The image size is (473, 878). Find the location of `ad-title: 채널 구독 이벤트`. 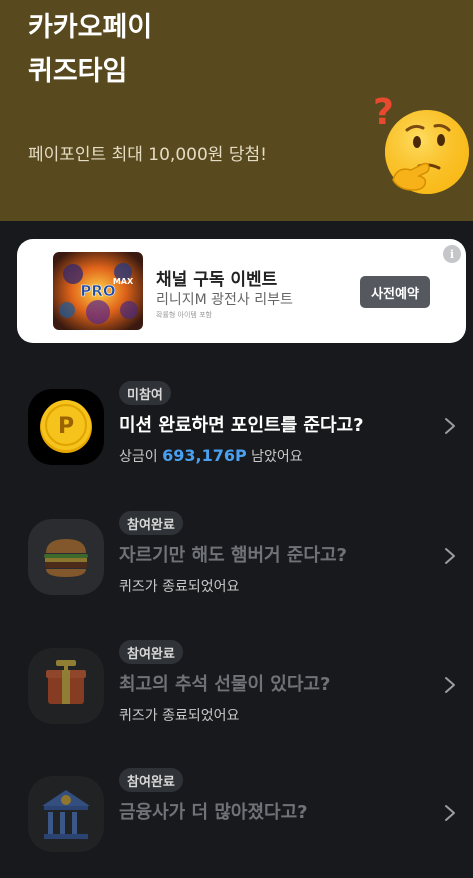

ad-title: 채널 구독 이벤트 is located at coordinates (217, 280).